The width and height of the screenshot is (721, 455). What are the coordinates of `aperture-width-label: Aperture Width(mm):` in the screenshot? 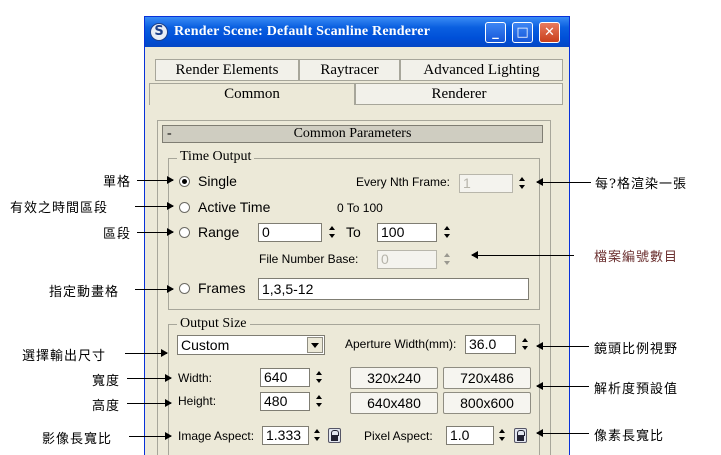 It's located at (401, 344).